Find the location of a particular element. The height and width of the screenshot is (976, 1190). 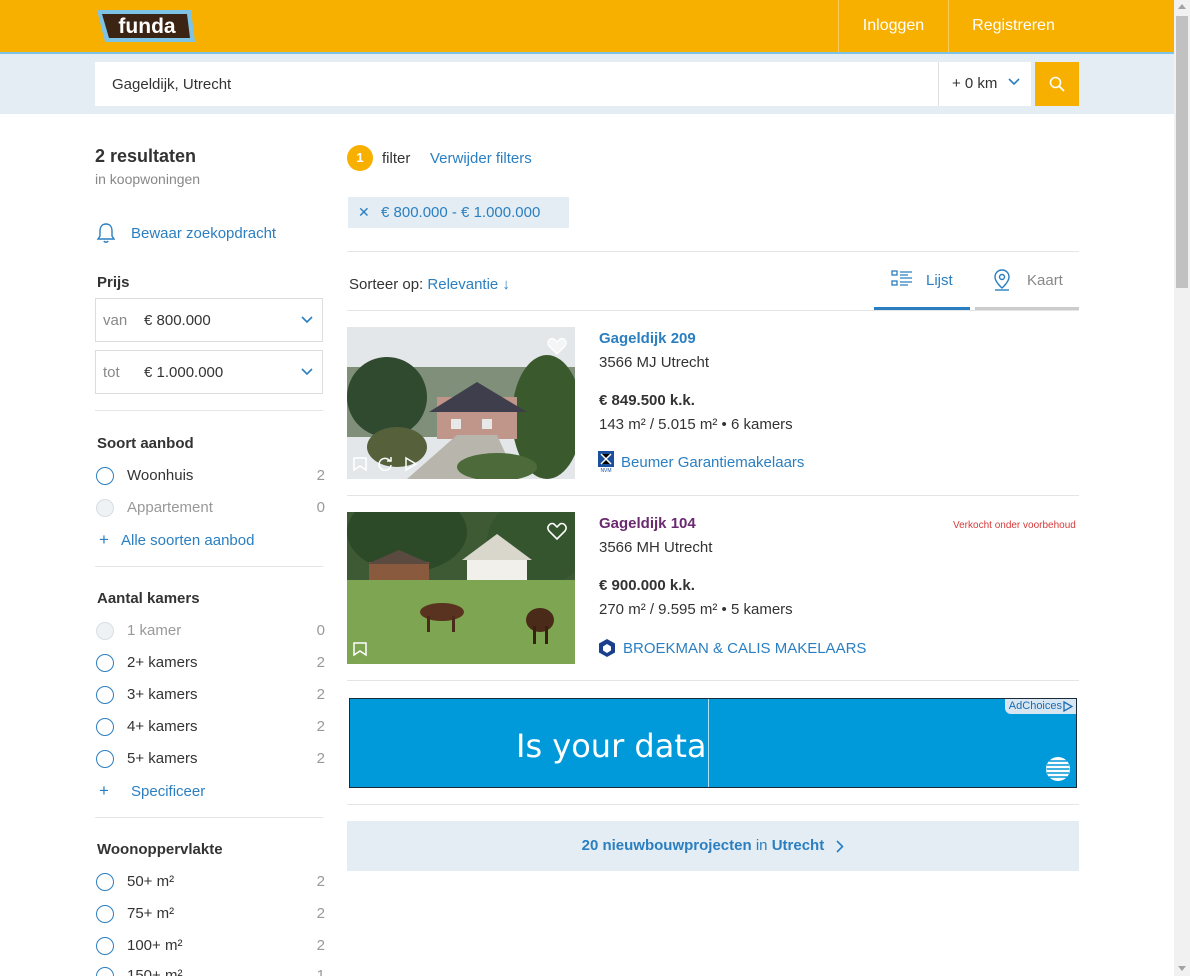

listing-agent-link: BROEKMAN & CALIS MAKELAARS is located at coordinates (732, 648).